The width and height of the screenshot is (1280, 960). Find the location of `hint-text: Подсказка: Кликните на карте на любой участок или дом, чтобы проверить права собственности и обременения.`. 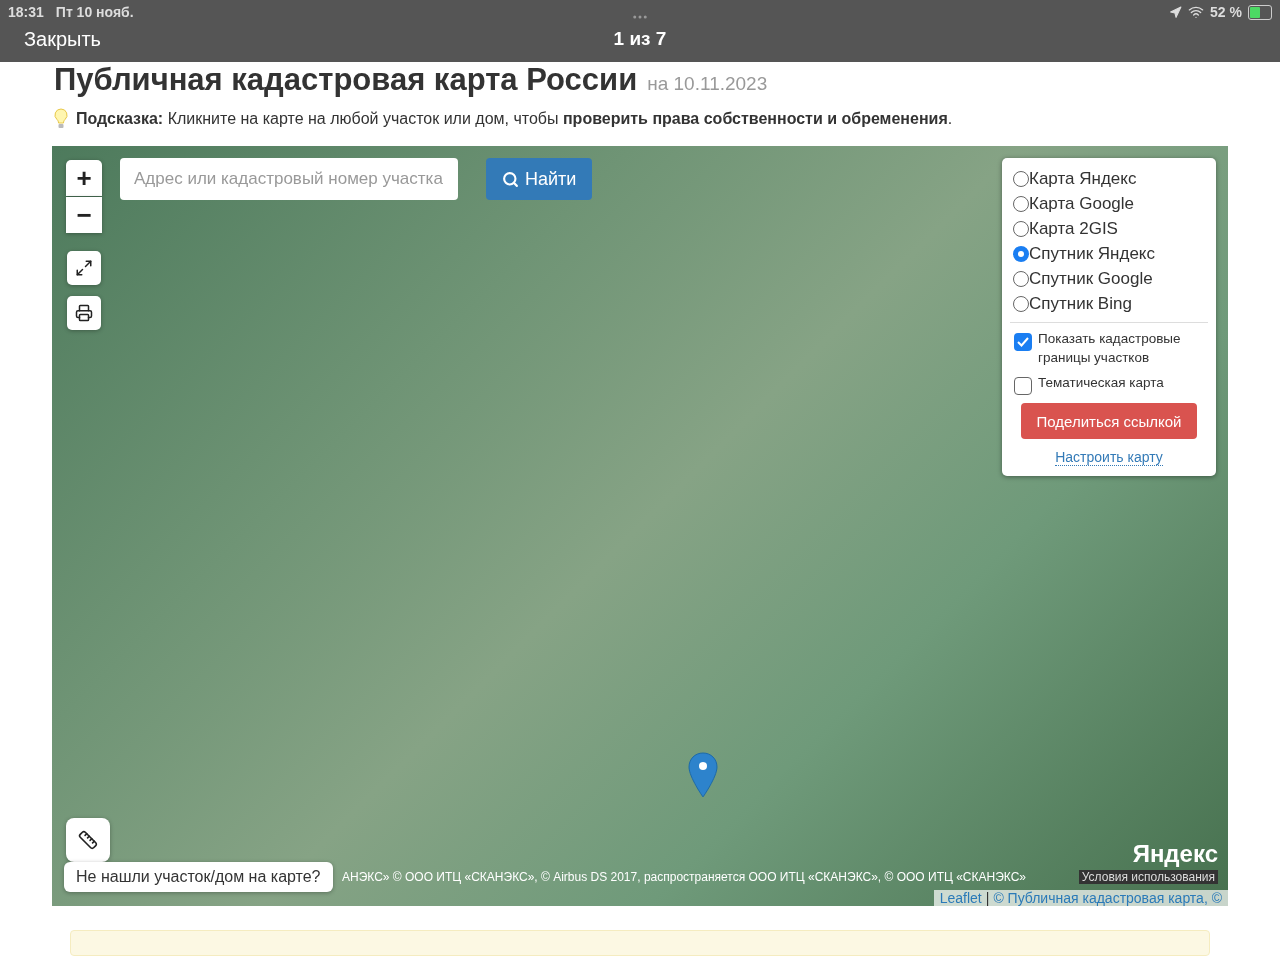

hint-text: Подсказка: Кликните на карте на любой участок или дом, чтобы проверить права собственности и обременения. is located at coordinates (514, 119).